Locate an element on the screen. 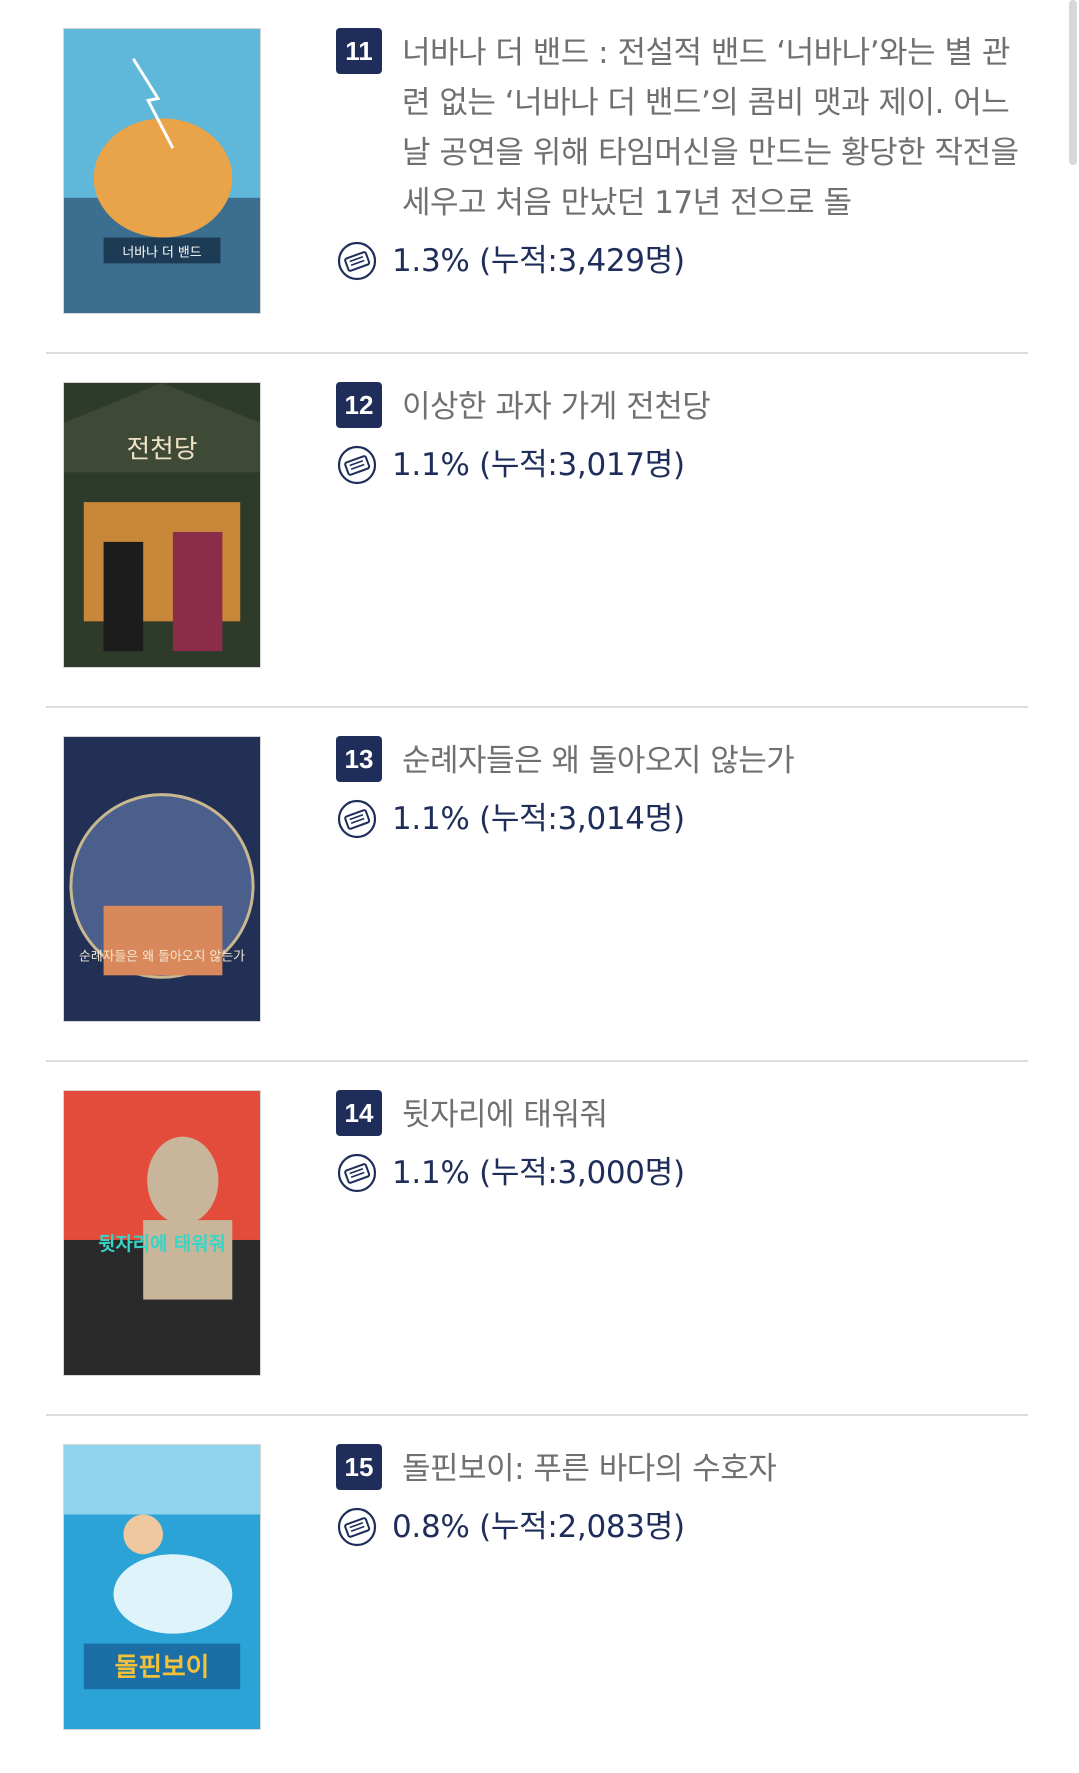 The image size is (1079, 1773). title-row: 13 순례자들은 왜 돌아오지 않는가 is located at coordinates (681, 761).